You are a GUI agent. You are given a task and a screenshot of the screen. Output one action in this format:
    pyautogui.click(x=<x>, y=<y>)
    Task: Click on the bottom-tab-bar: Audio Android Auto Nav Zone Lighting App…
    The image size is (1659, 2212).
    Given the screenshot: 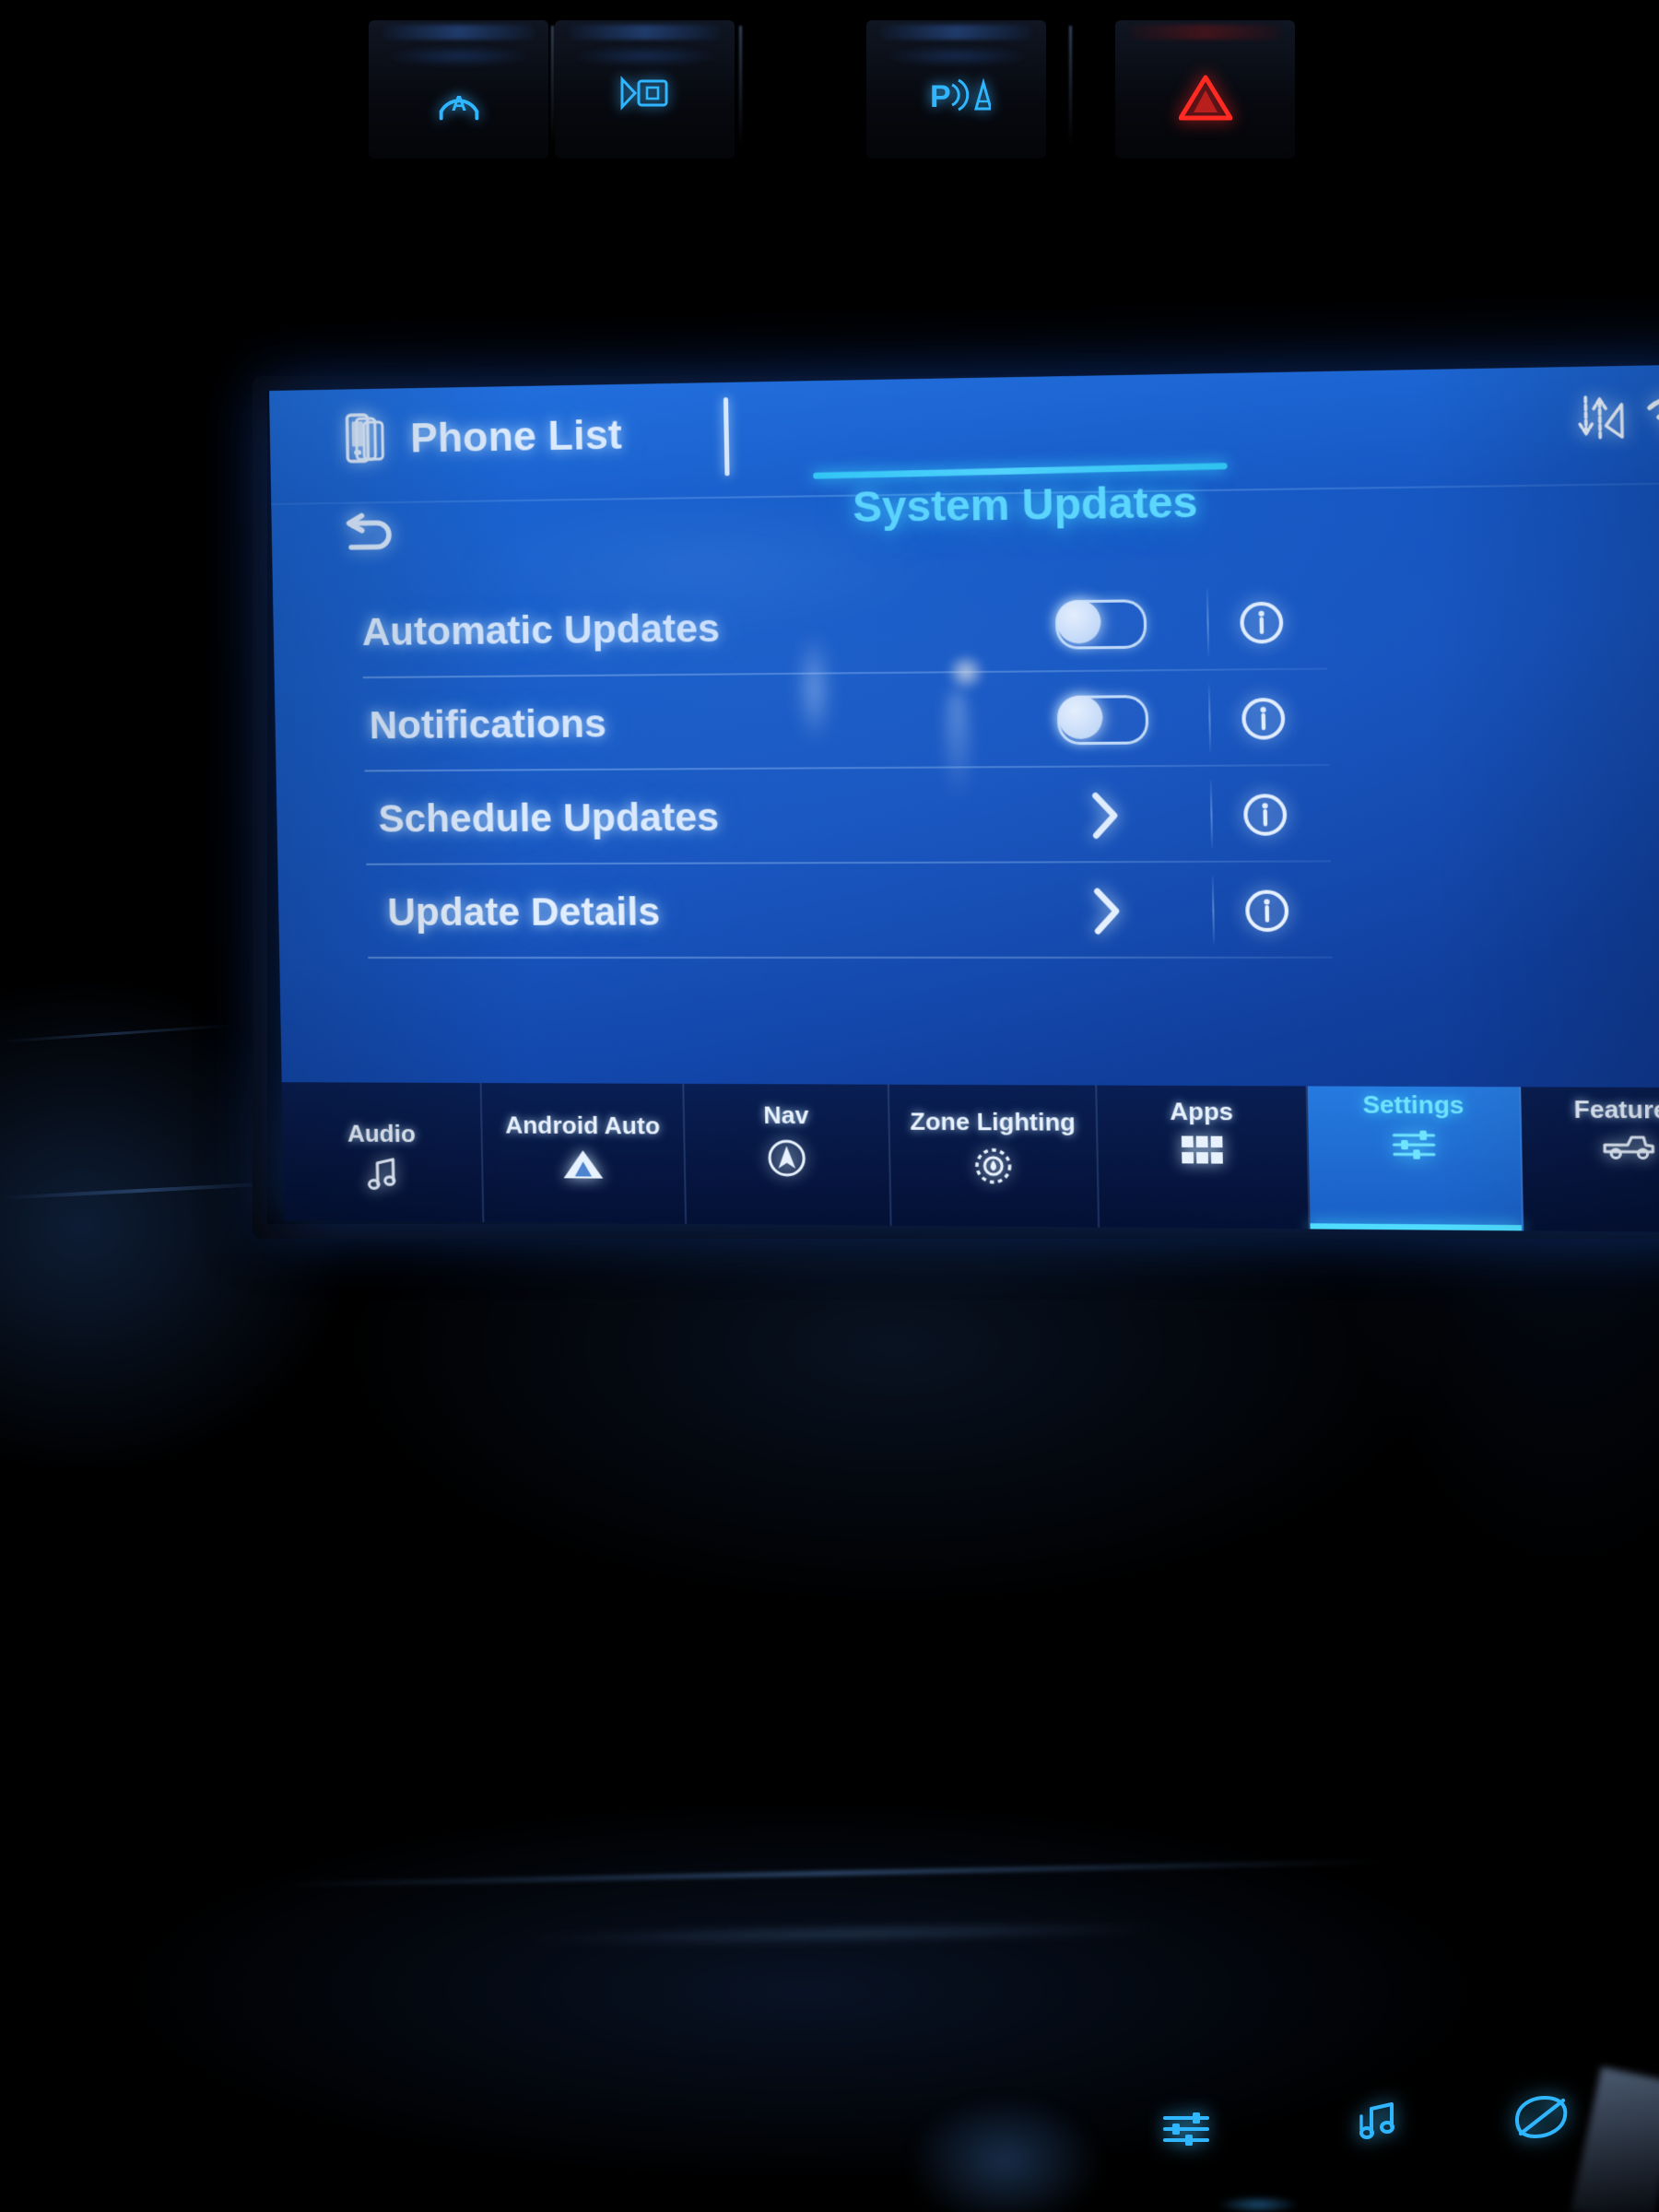 What is the action you would take?
    pyautogui.click(x=970, y=1157)
    